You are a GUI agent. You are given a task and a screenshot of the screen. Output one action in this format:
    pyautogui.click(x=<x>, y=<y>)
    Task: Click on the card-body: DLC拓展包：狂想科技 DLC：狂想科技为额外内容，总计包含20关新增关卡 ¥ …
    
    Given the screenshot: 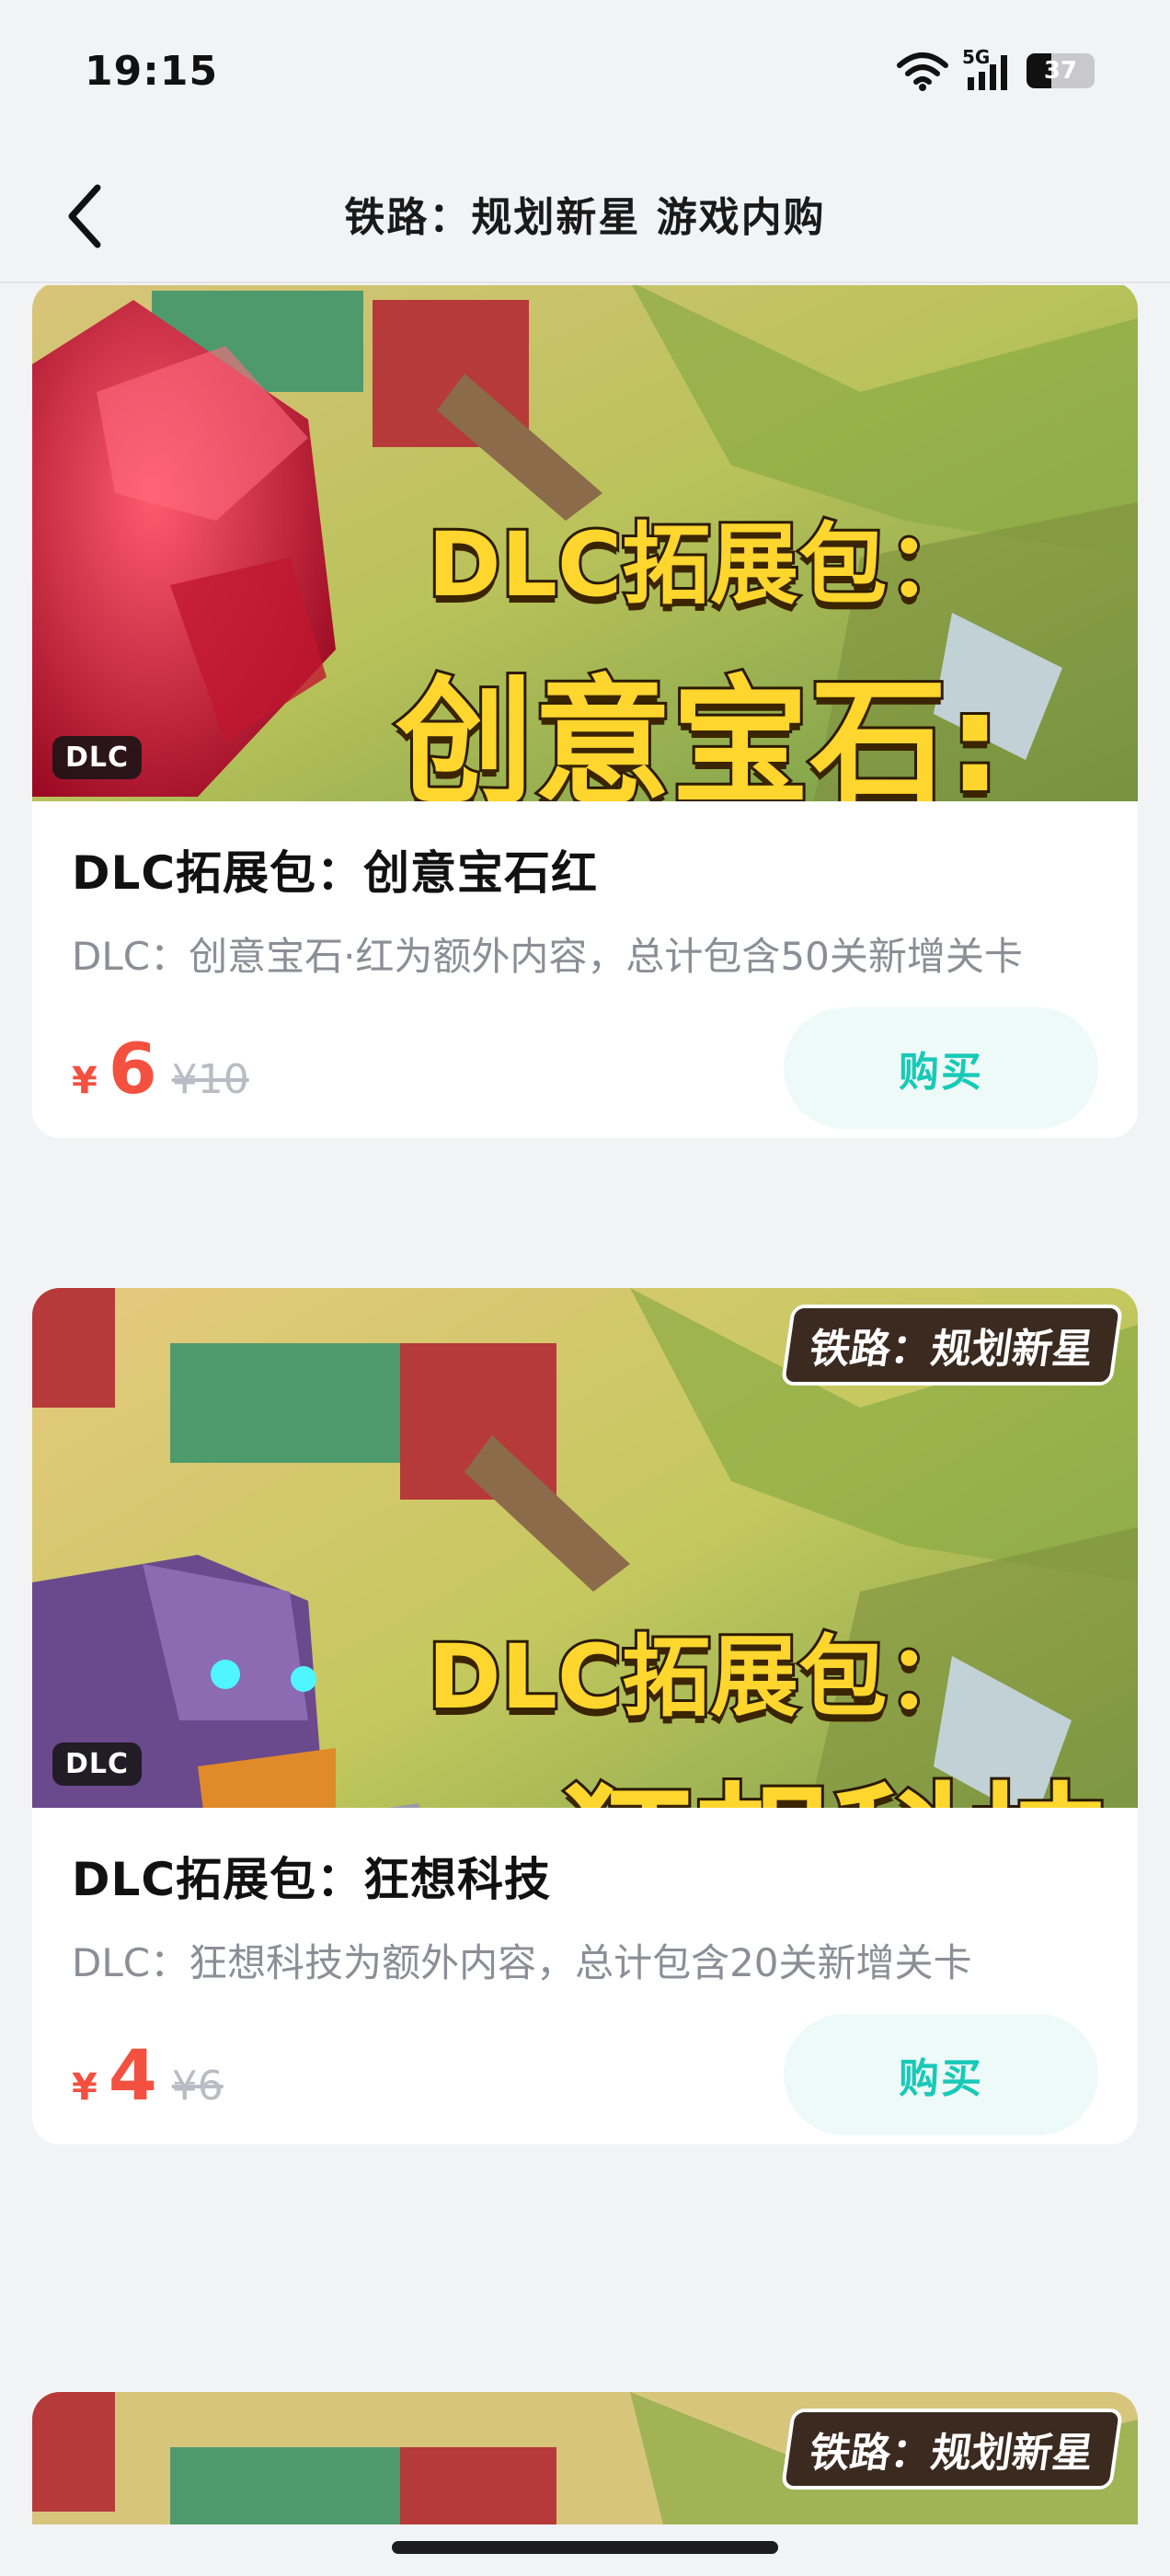 What is the action you would take?
    pyautogui.click(x=585, y=1976)
    